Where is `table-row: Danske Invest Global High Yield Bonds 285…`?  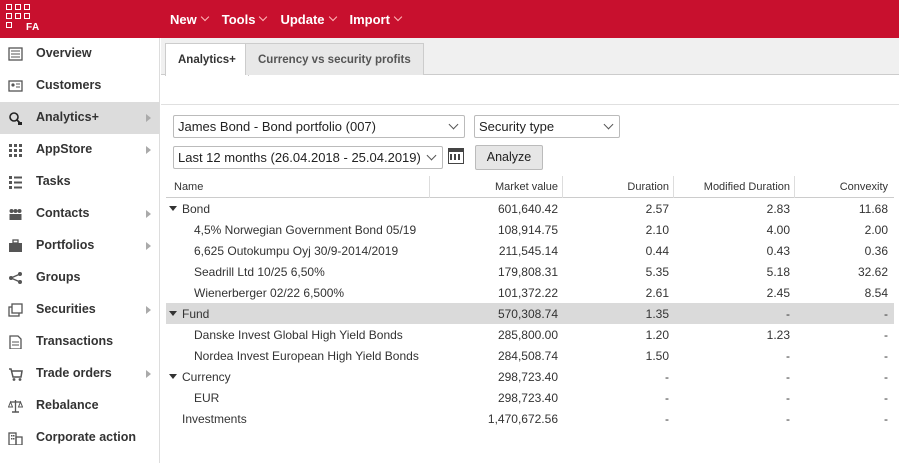
table-row: Danske Invest Global High Yield Bonds 285… is located at coordinates (530, 334).